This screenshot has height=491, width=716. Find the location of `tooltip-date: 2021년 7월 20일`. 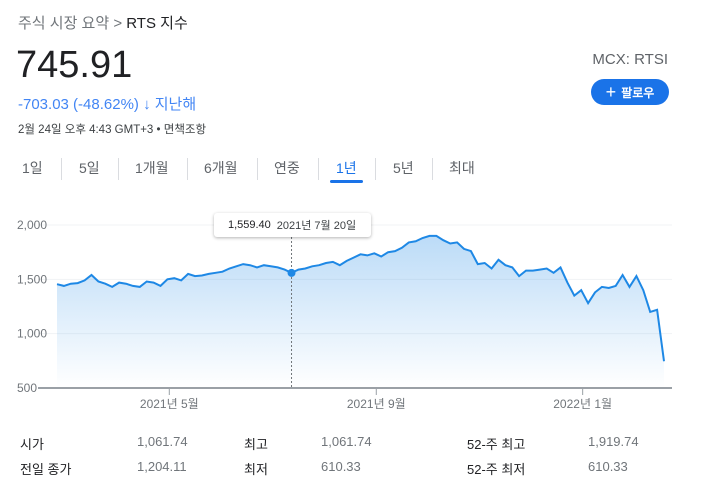

tooltip-date: 2021년 7월 20일 is located at coordinates (316, 226).